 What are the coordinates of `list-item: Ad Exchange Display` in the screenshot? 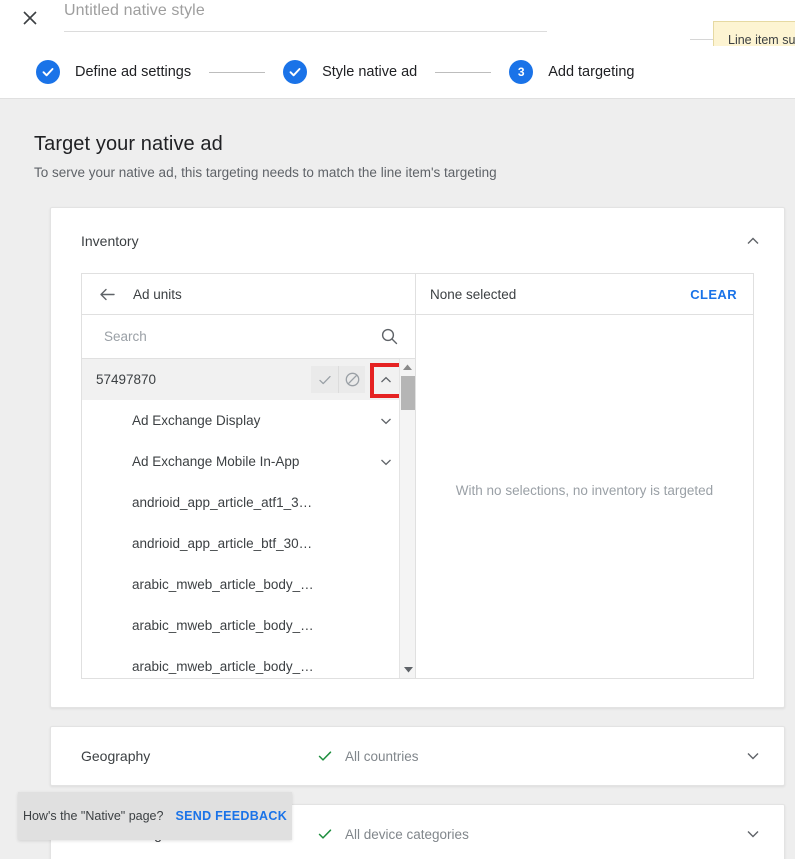 It's located at (240, 420).